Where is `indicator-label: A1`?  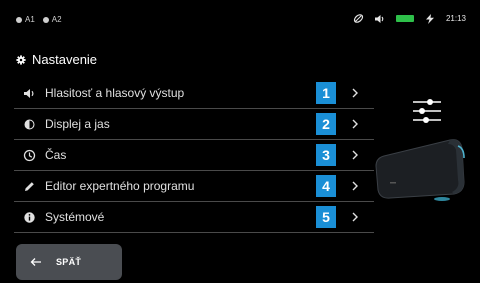 indicator-label: A1 is located at coordinates (30, 19).